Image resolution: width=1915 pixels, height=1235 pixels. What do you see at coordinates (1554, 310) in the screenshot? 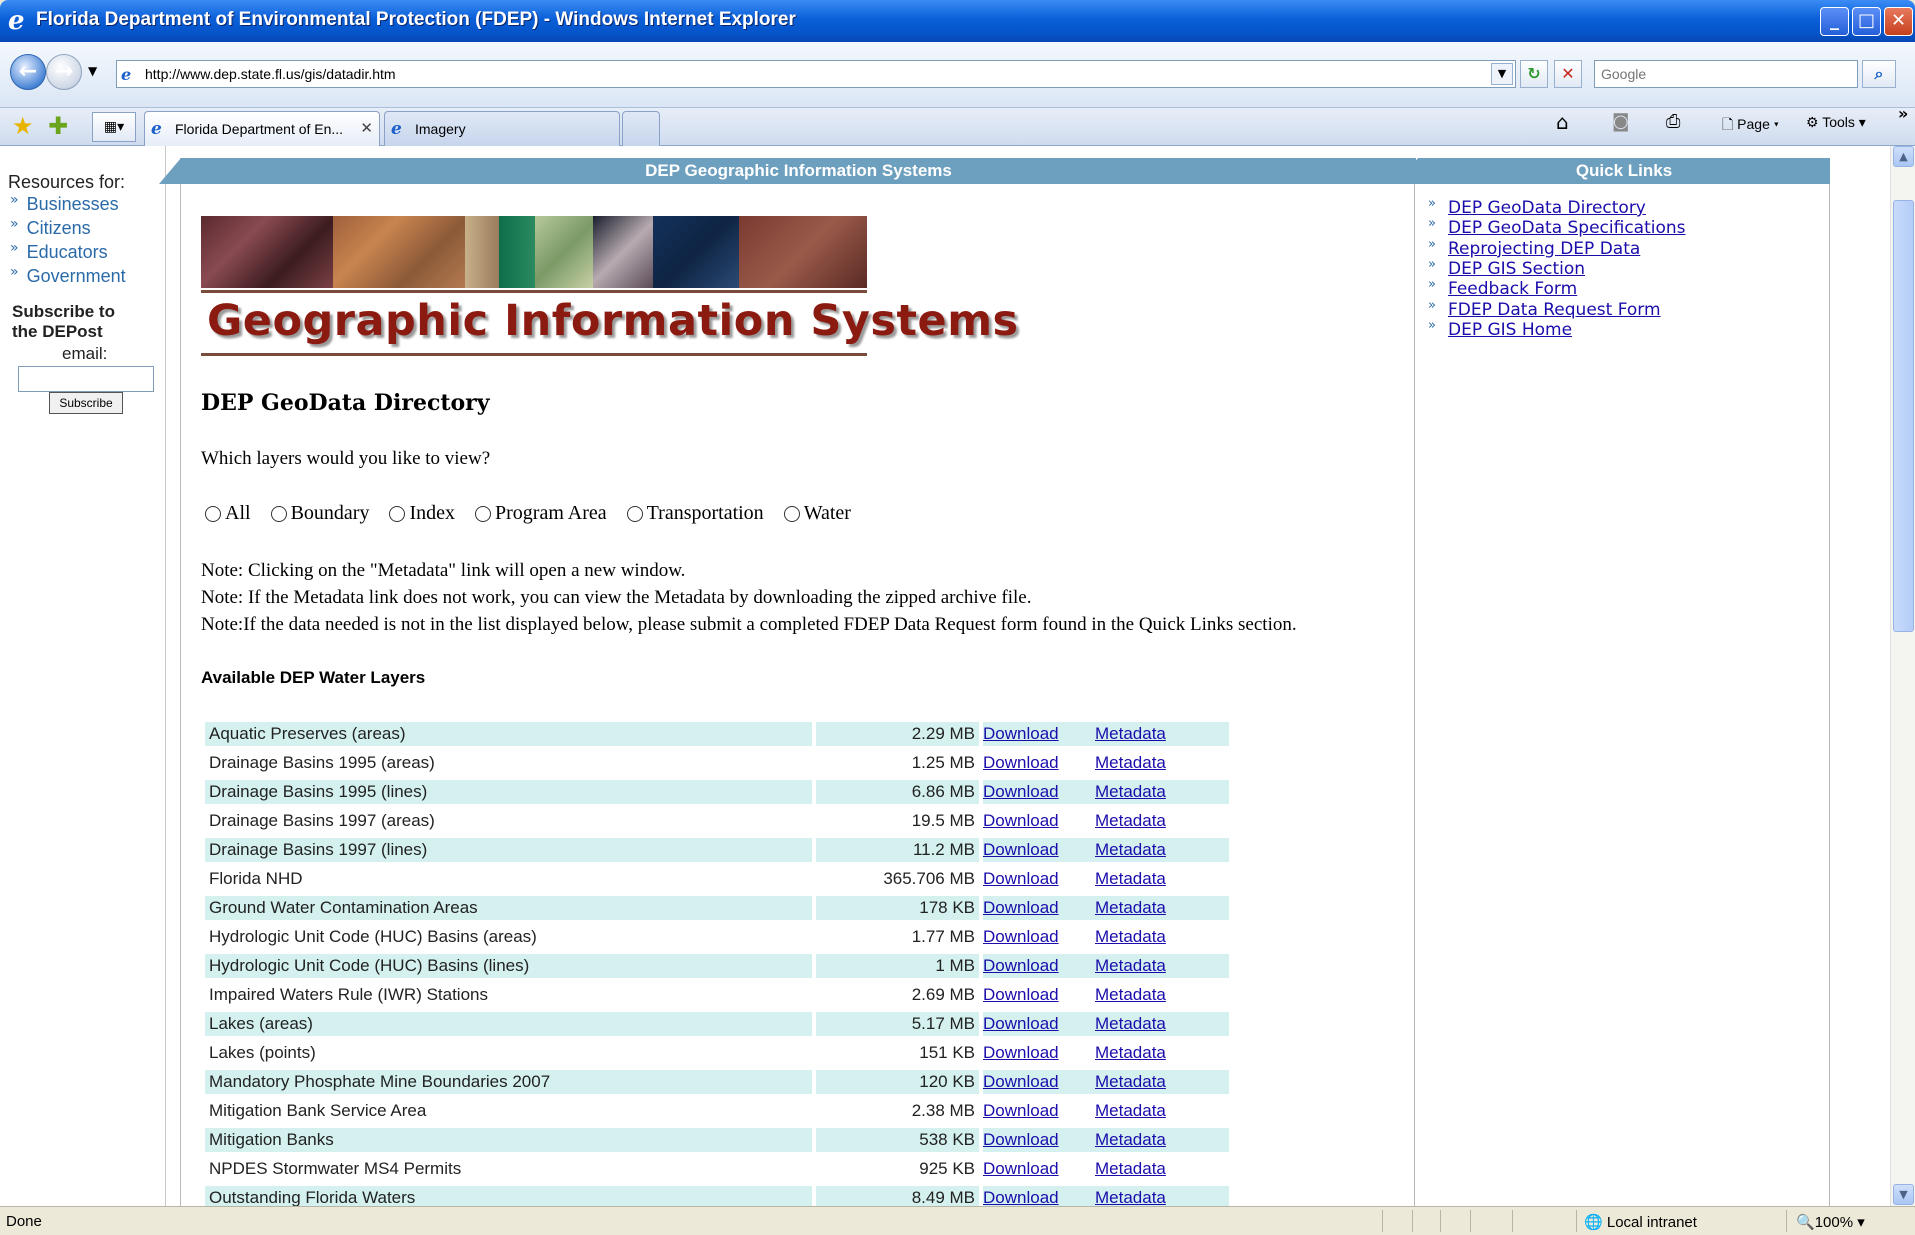
I see `quick-link-item: FDEP Data Request Form` at bounding box center [1554, 310].